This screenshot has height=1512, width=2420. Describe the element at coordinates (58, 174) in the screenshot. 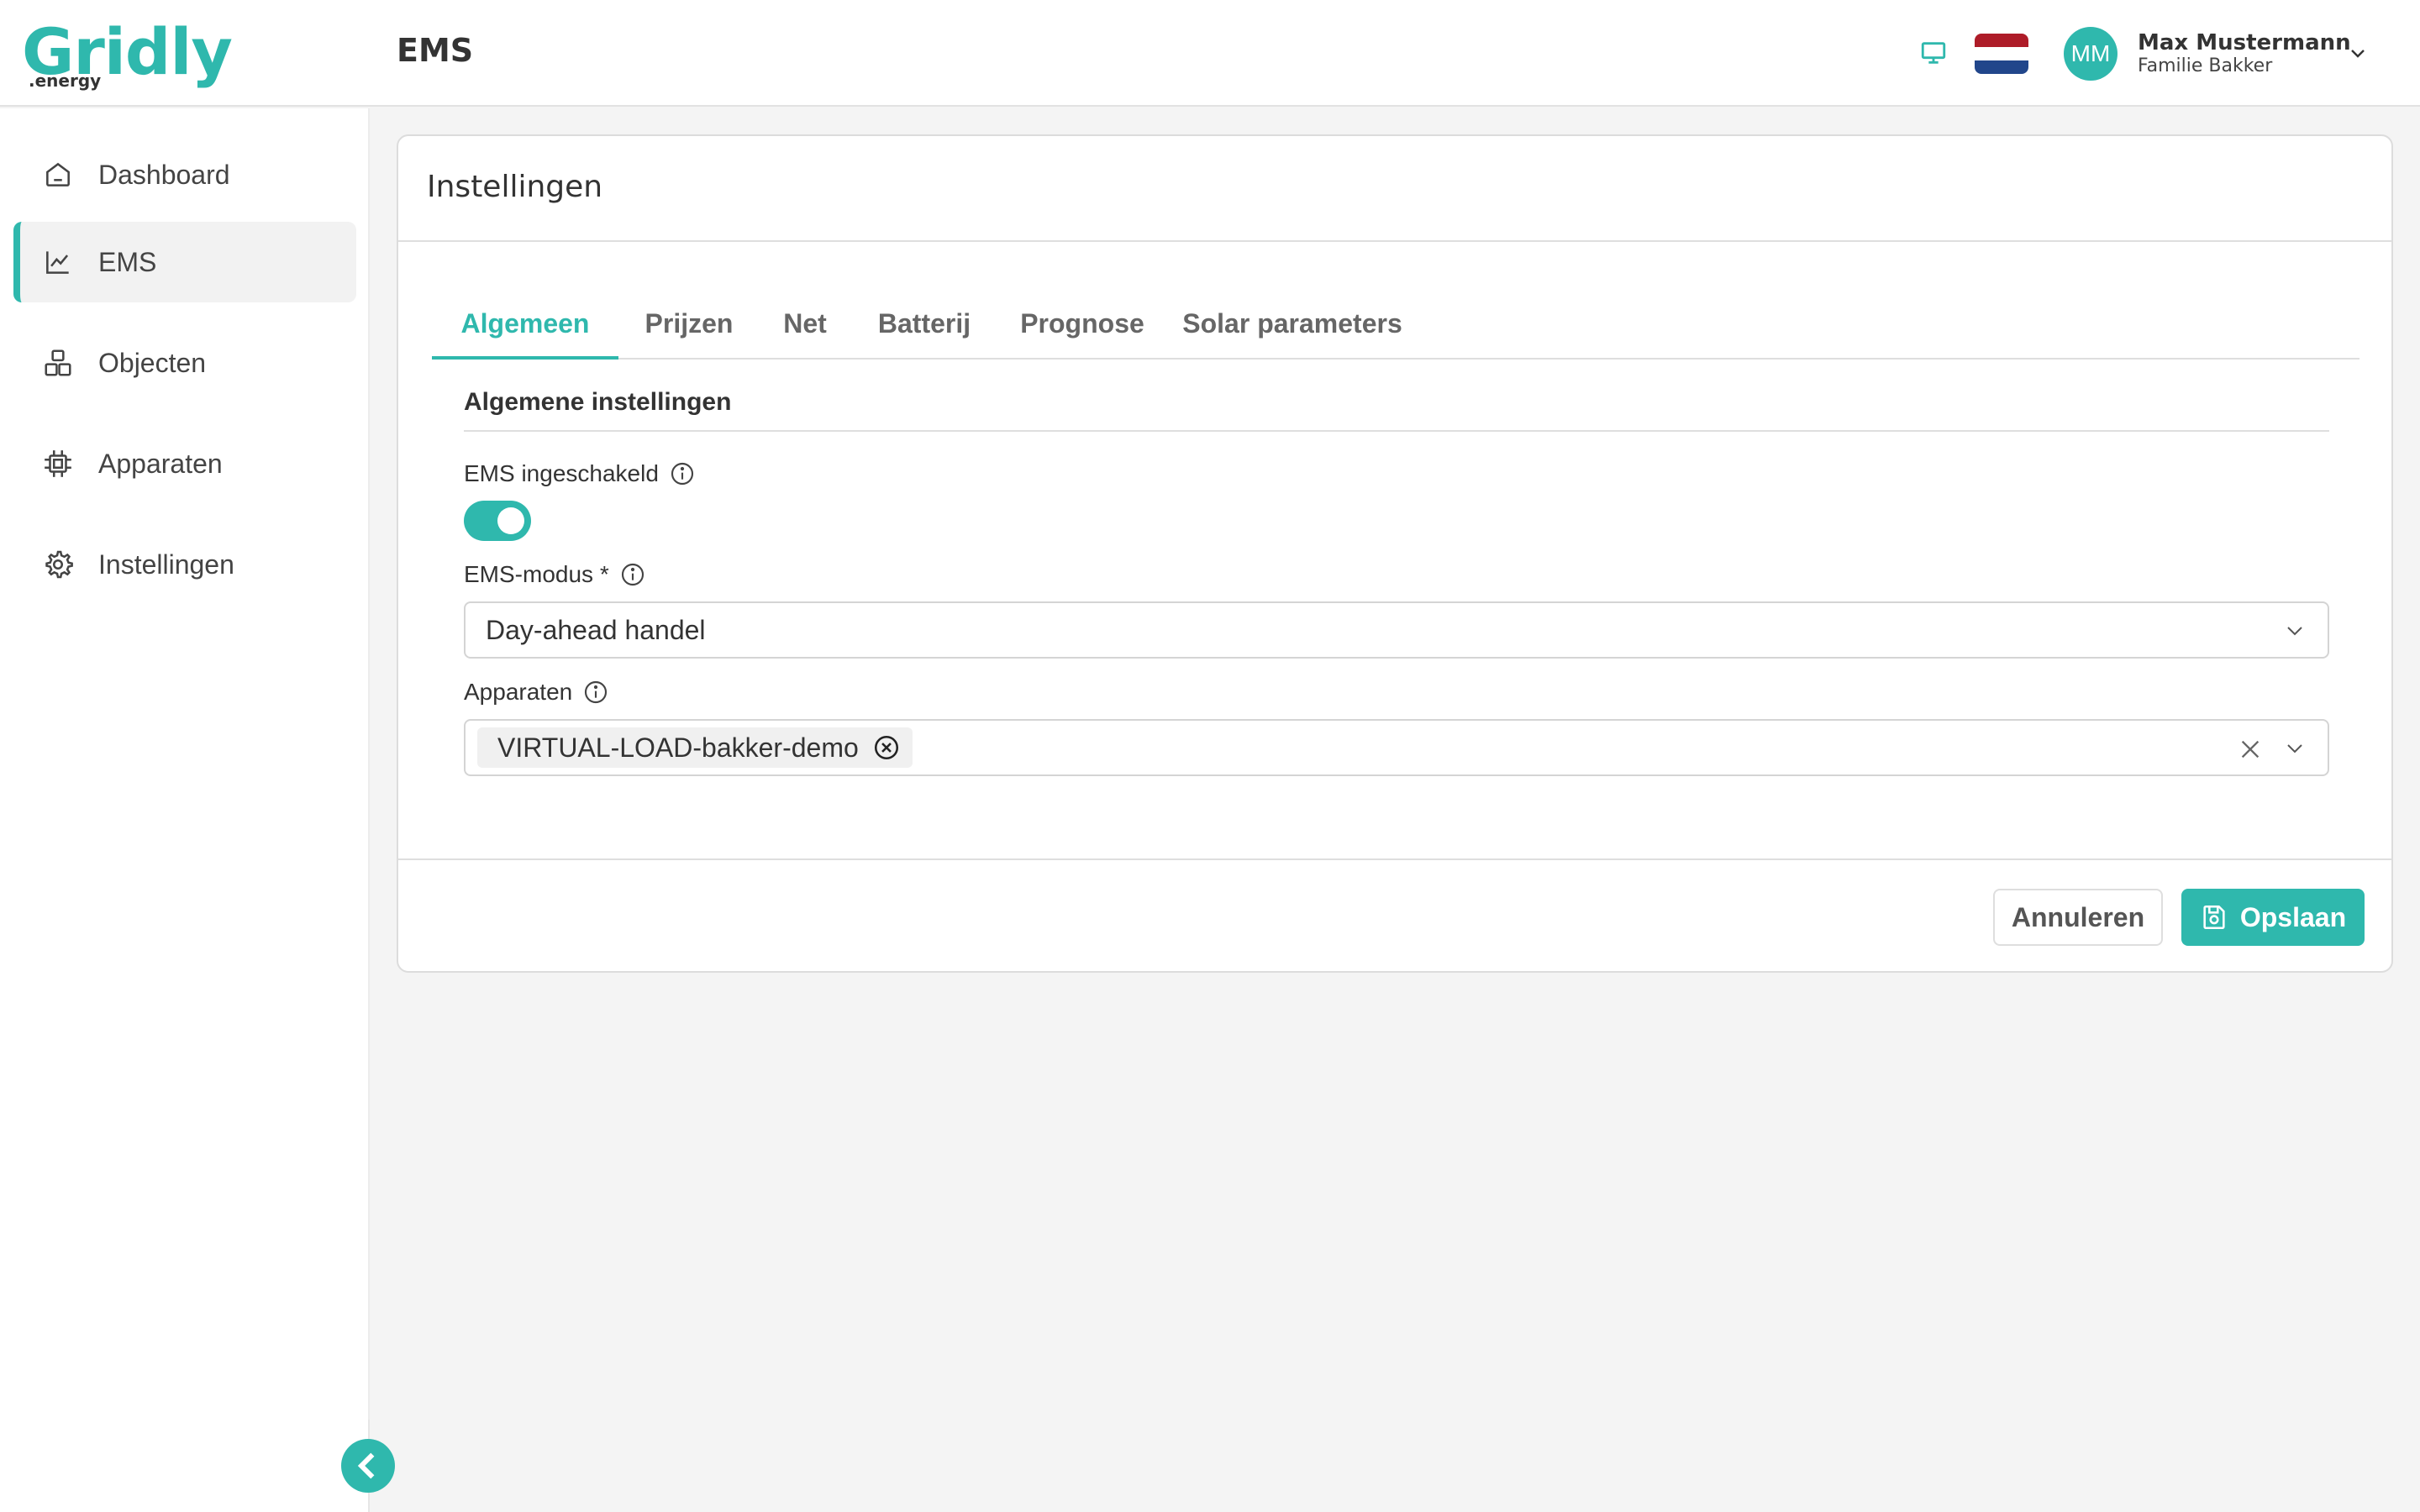

I see `home-icon` at that location.